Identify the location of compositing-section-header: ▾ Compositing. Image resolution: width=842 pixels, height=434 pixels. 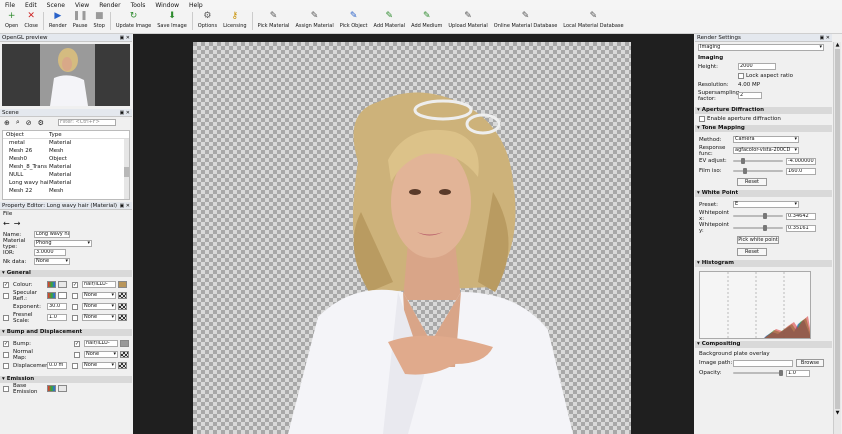
(763, 344).